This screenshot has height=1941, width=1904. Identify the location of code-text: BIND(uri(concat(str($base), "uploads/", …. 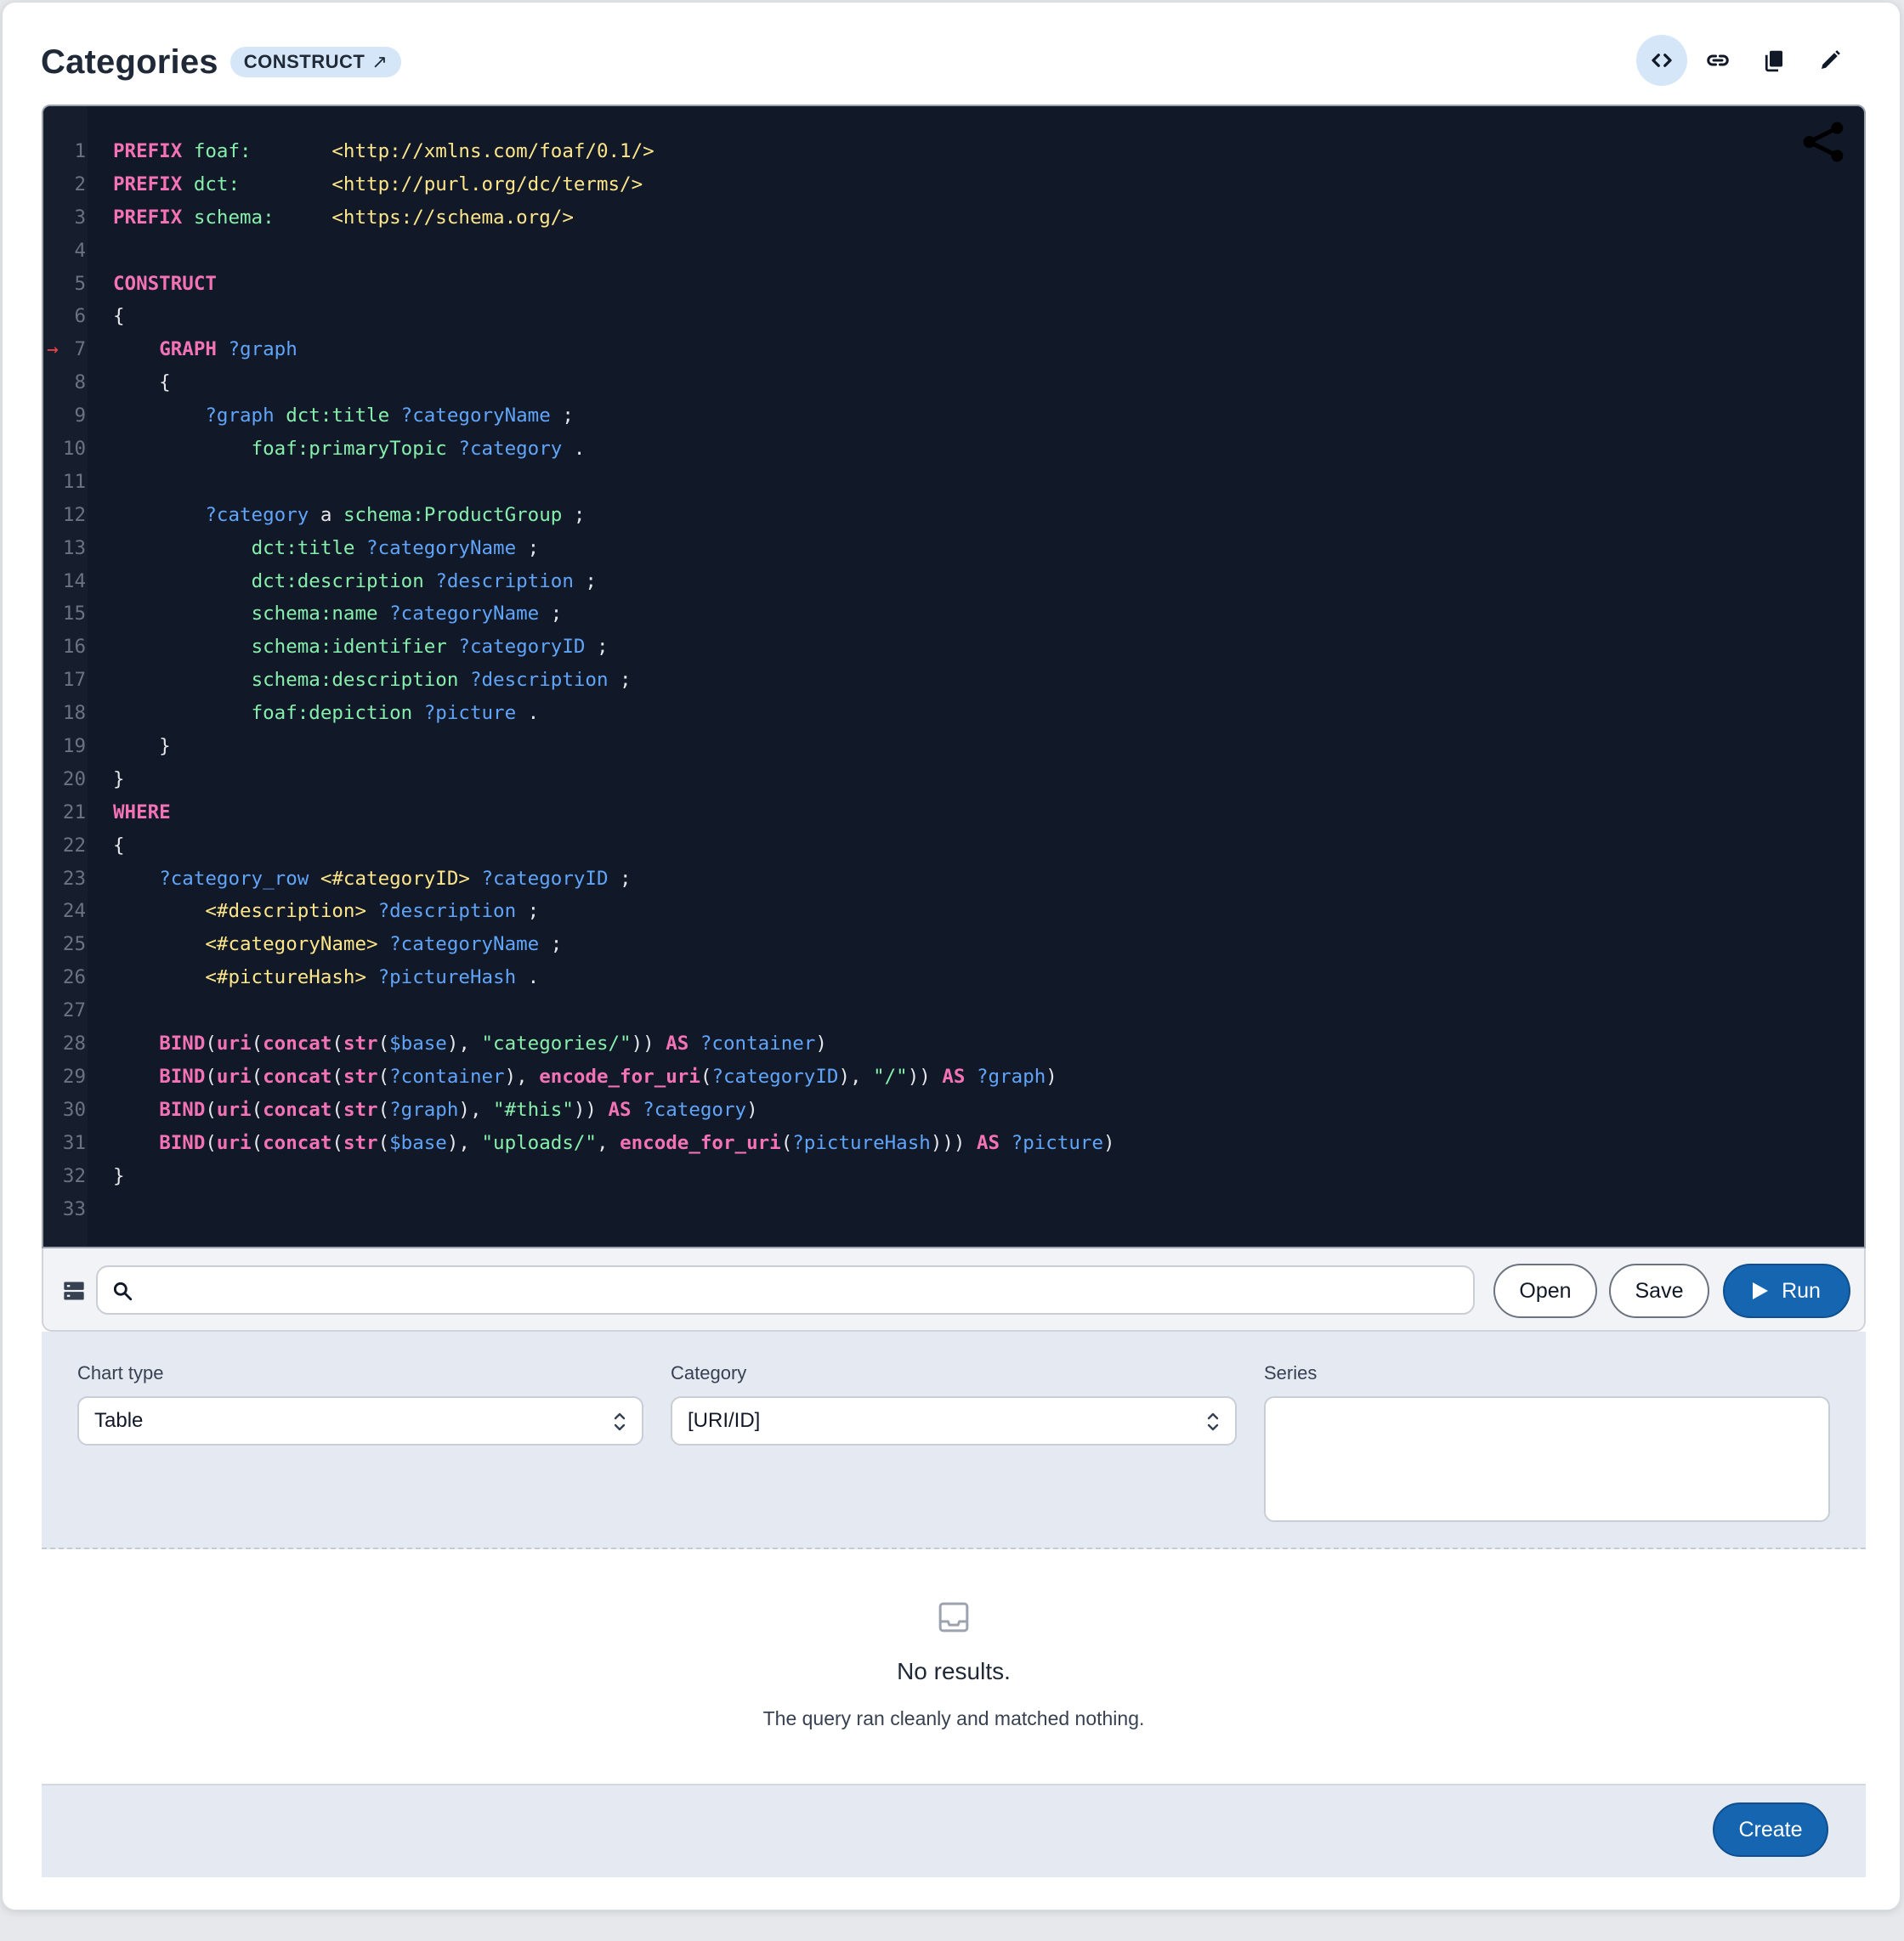
(637, 1142).